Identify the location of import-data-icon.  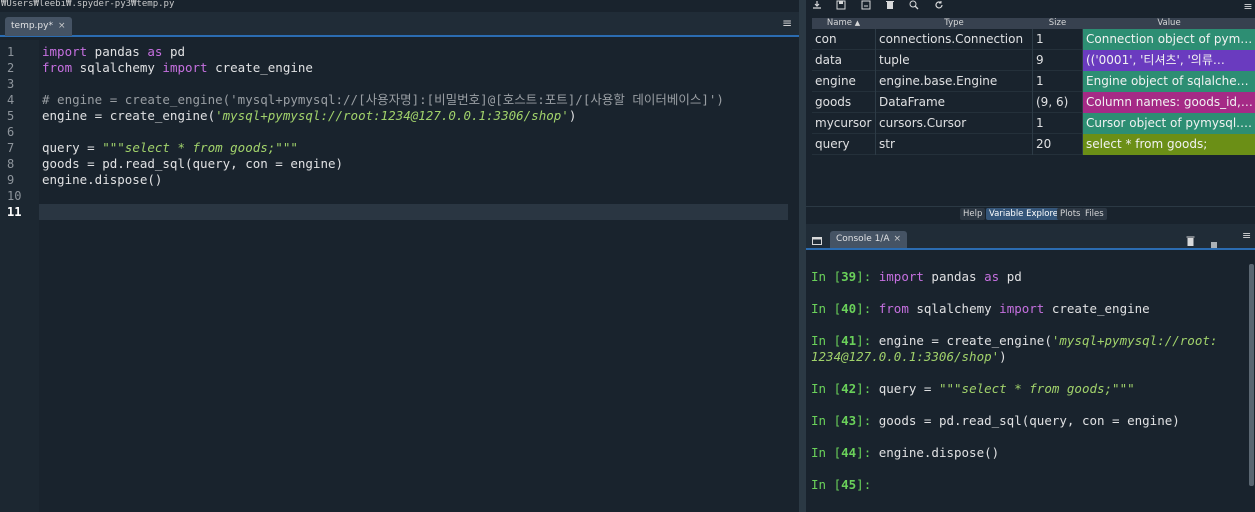
(817, 6).